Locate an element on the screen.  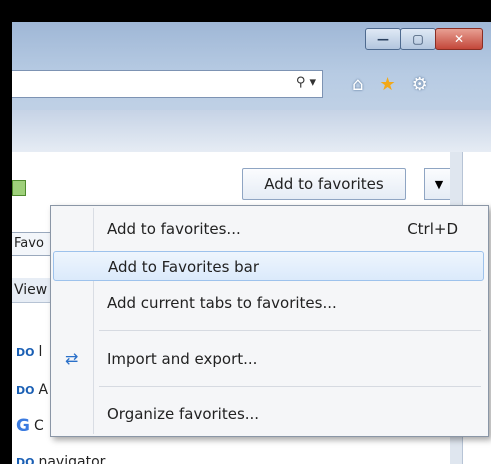
page-icon is located at coordinates (19, 188).